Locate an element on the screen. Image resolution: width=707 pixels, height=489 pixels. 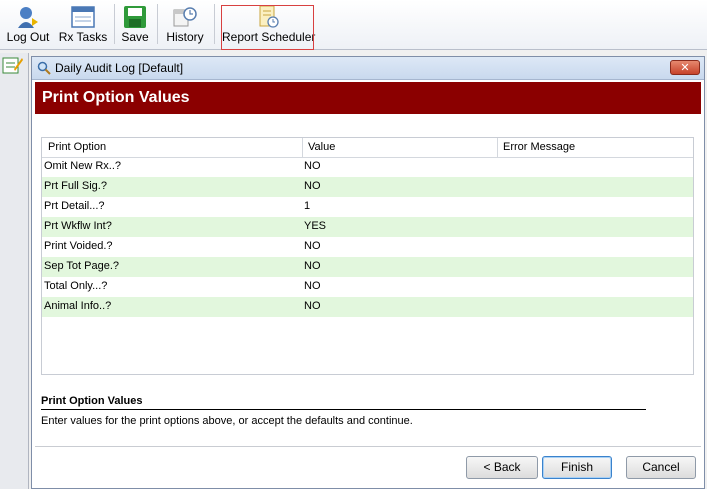
column-header-value: Value is located at coordinates (321, 147).